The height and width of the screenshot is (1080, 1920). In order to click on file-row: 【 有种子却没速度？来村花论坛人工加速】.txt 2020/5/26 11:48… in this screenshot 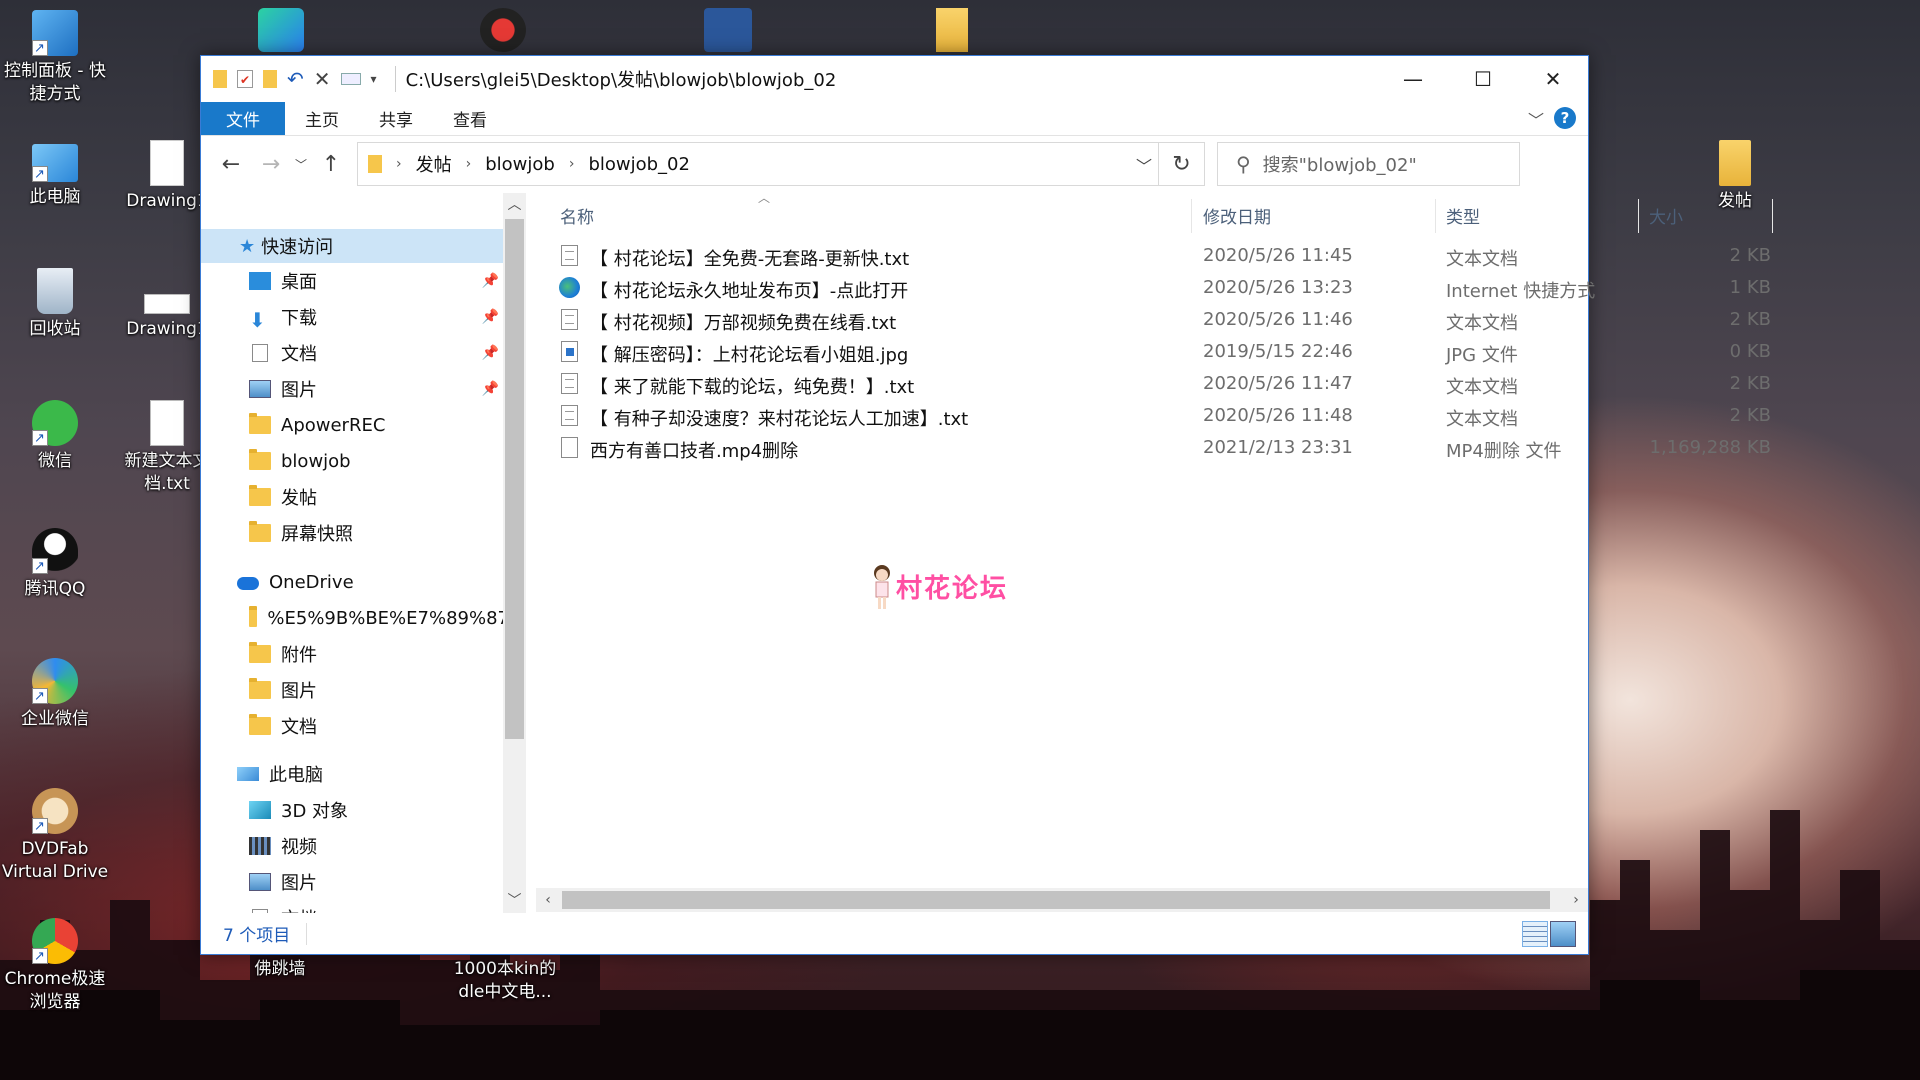, I will do `click(1153, 416)`.